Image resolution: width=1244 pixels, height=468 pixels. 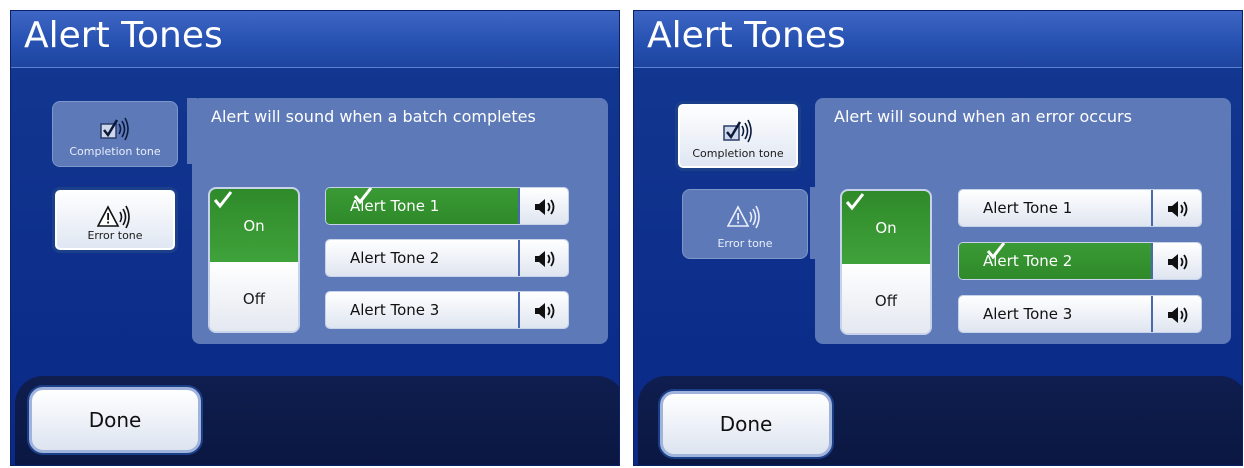 What do you see at coordinates (983, 116) in the screenshot?
I see `panel-description: Alert will sound when an error occurs` at bounding box center [983, 116].